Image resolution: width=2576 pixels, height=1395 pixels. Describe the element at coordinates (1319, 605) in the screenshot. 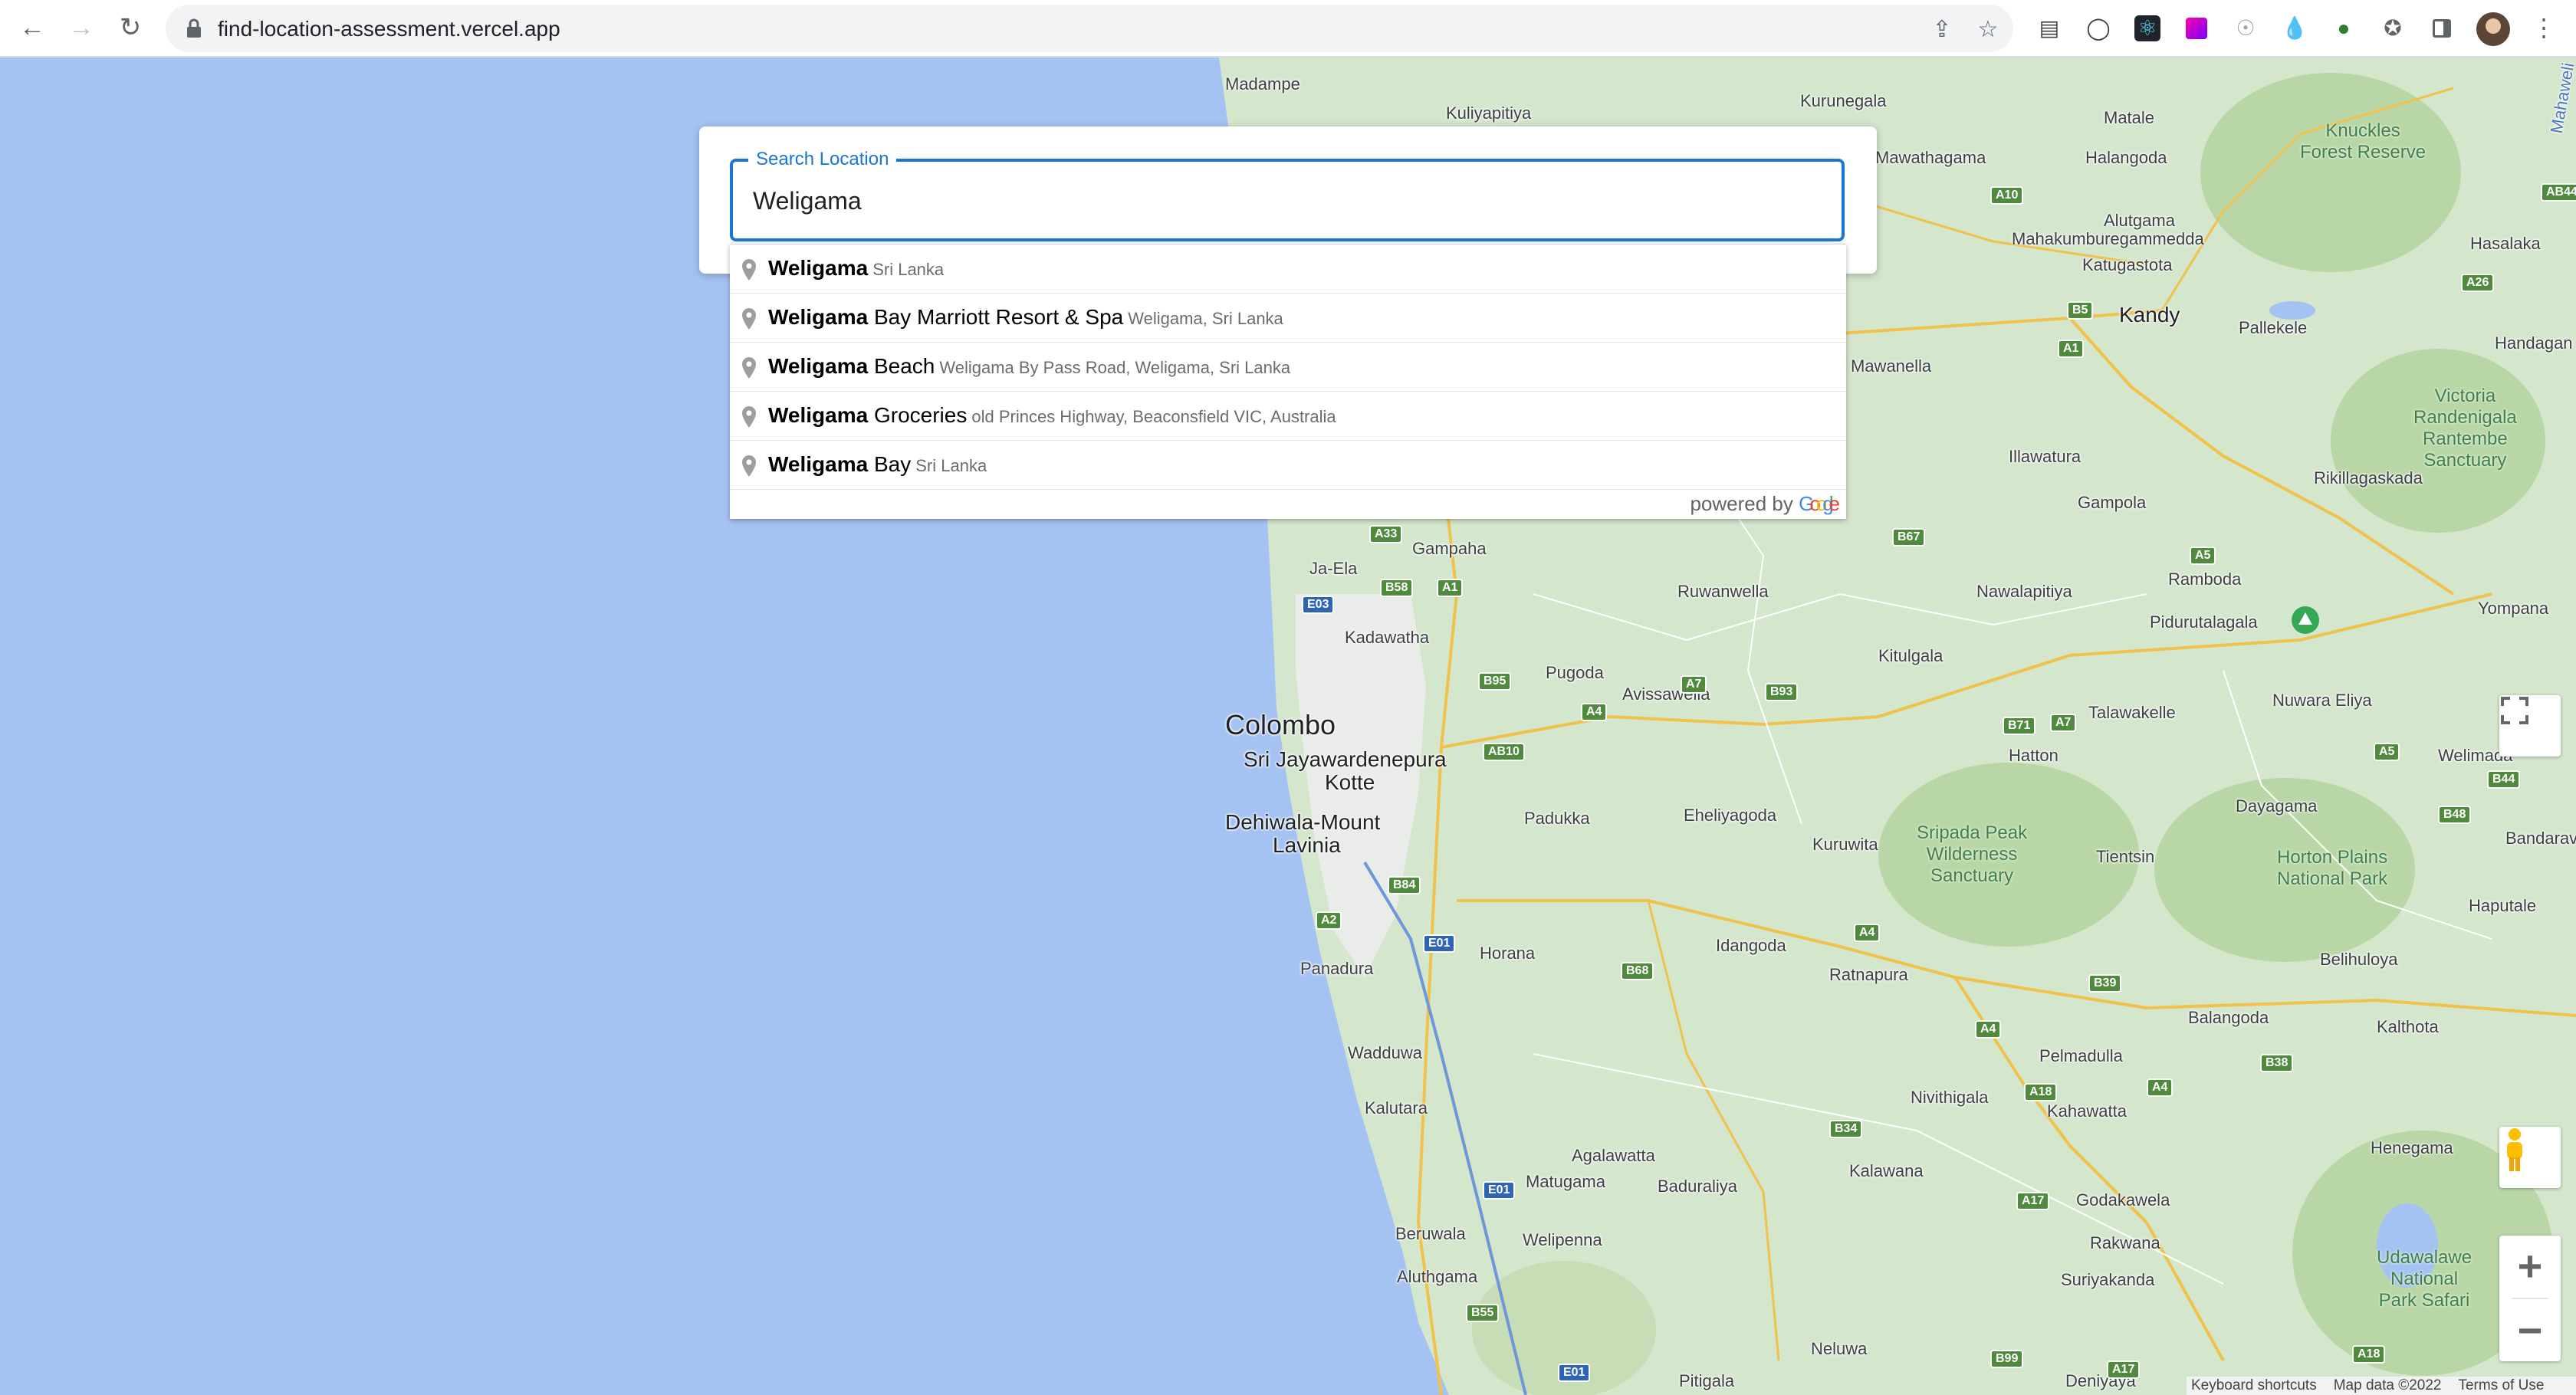

I see `road-shield: E03` at that location.